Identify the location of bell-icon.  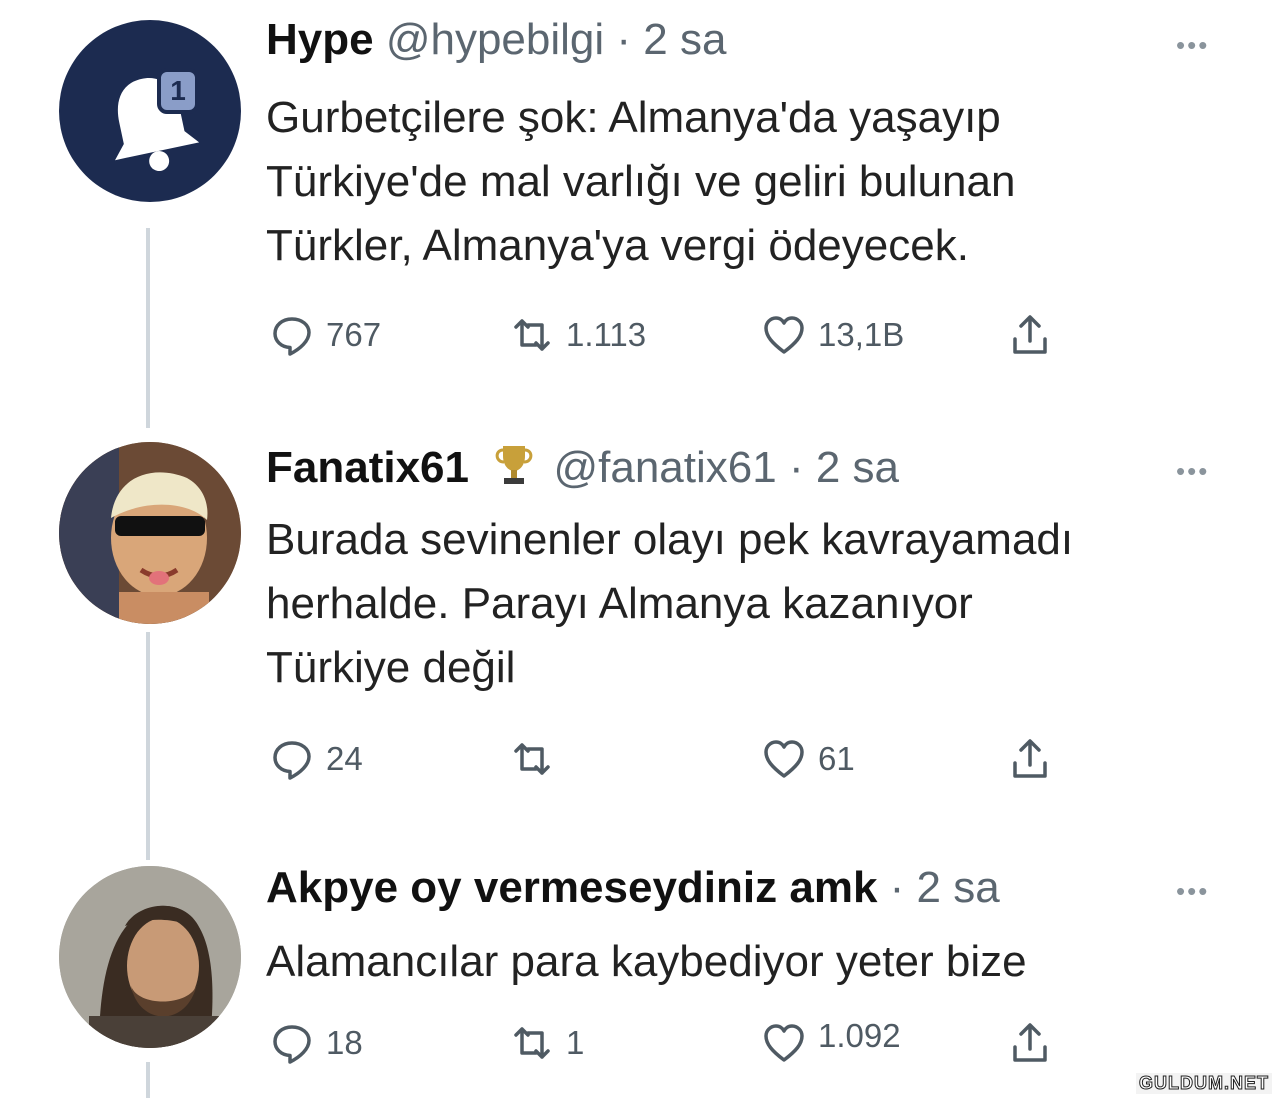
(157, 120).